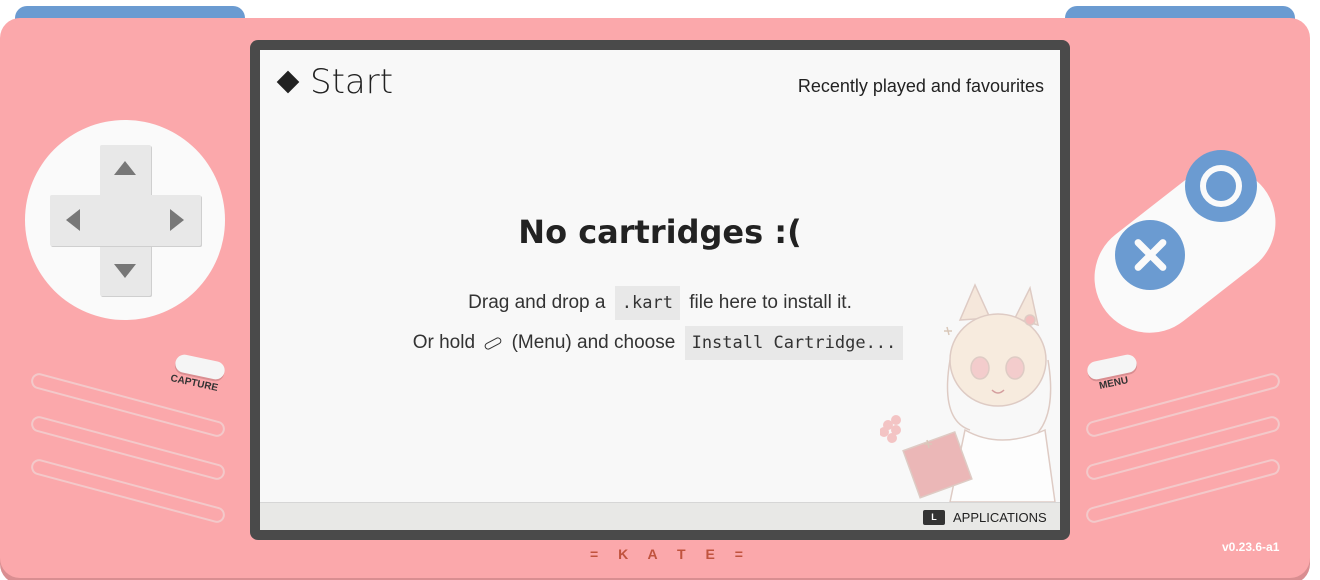  What do you see at coordinates (444, 343) in the screenshot?
I see `line2-pre-text: Or hold` at bounding box center [444, 343].